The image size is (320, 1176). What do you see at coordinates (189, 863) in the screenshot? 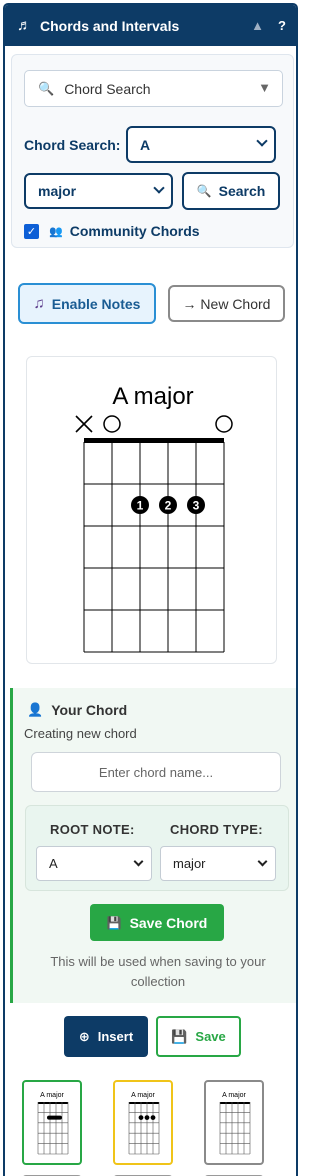
I see `your-chord-type-value: major` at bounding box center [189, 863].